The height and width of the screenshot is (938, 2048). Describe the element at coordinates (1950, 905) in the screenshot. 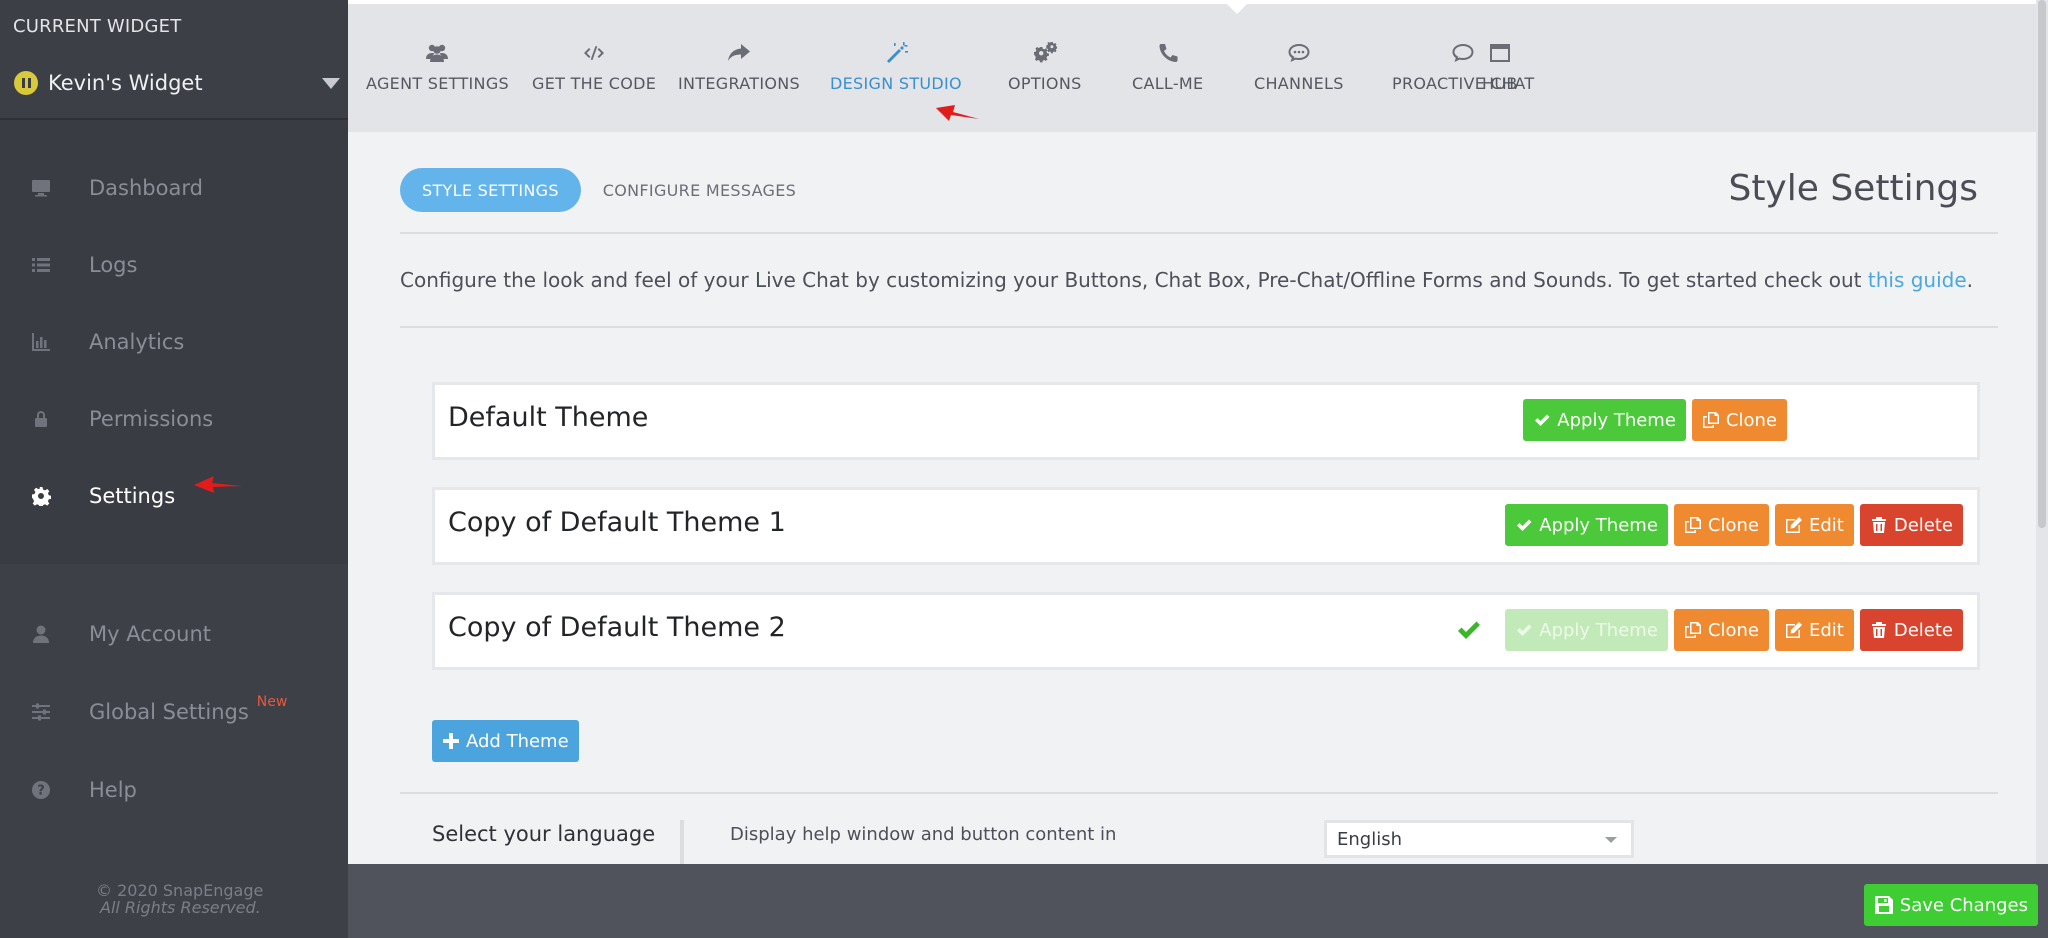

I see `save-changes-button: Save Changes` at that location.